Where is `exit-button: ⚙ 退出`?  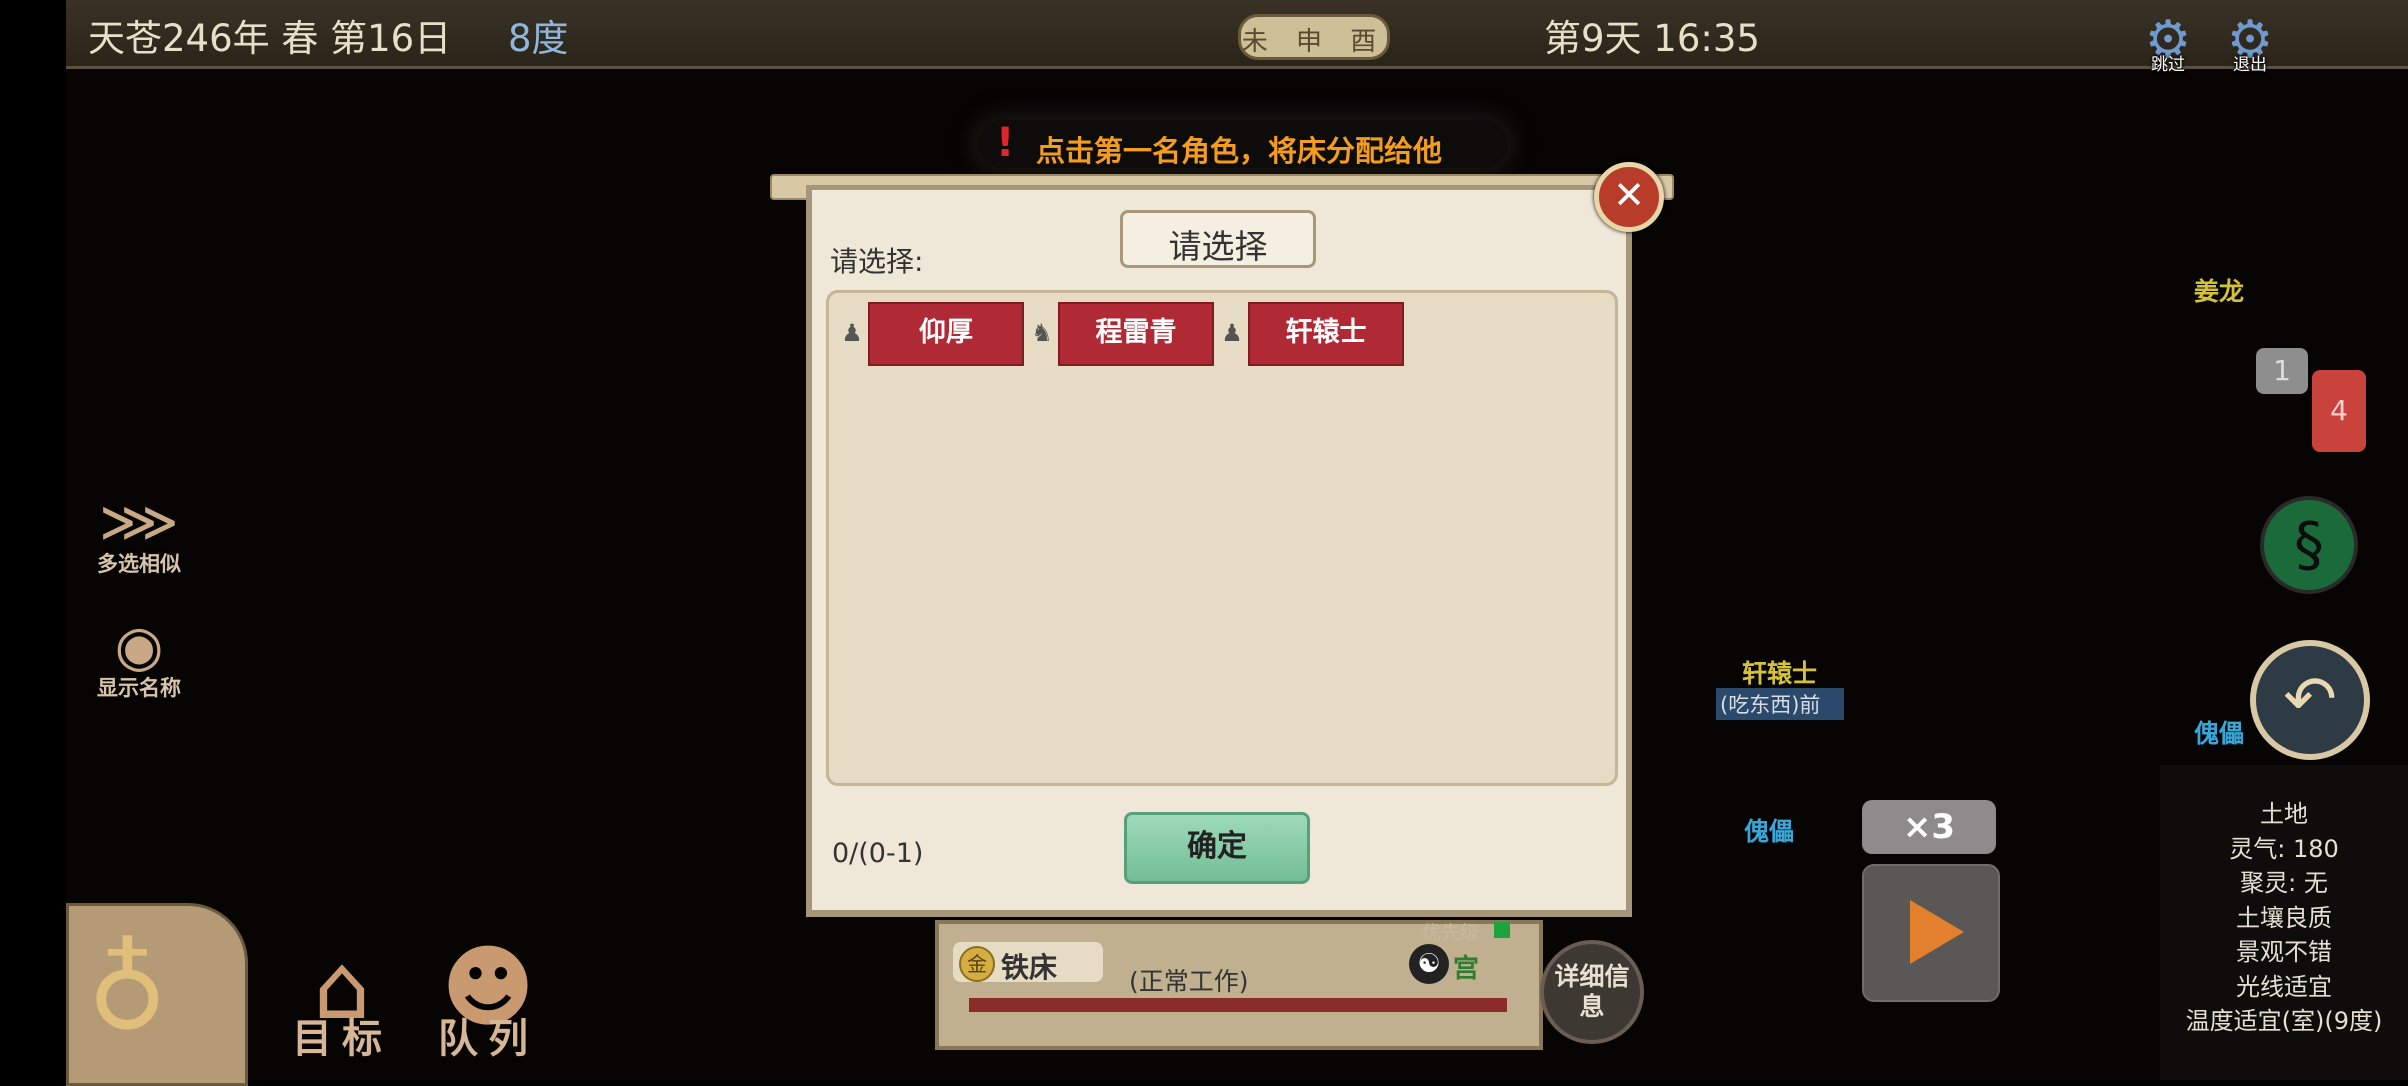
exit-button: ⚙ 退出 is located at coordinates (2250, 44).